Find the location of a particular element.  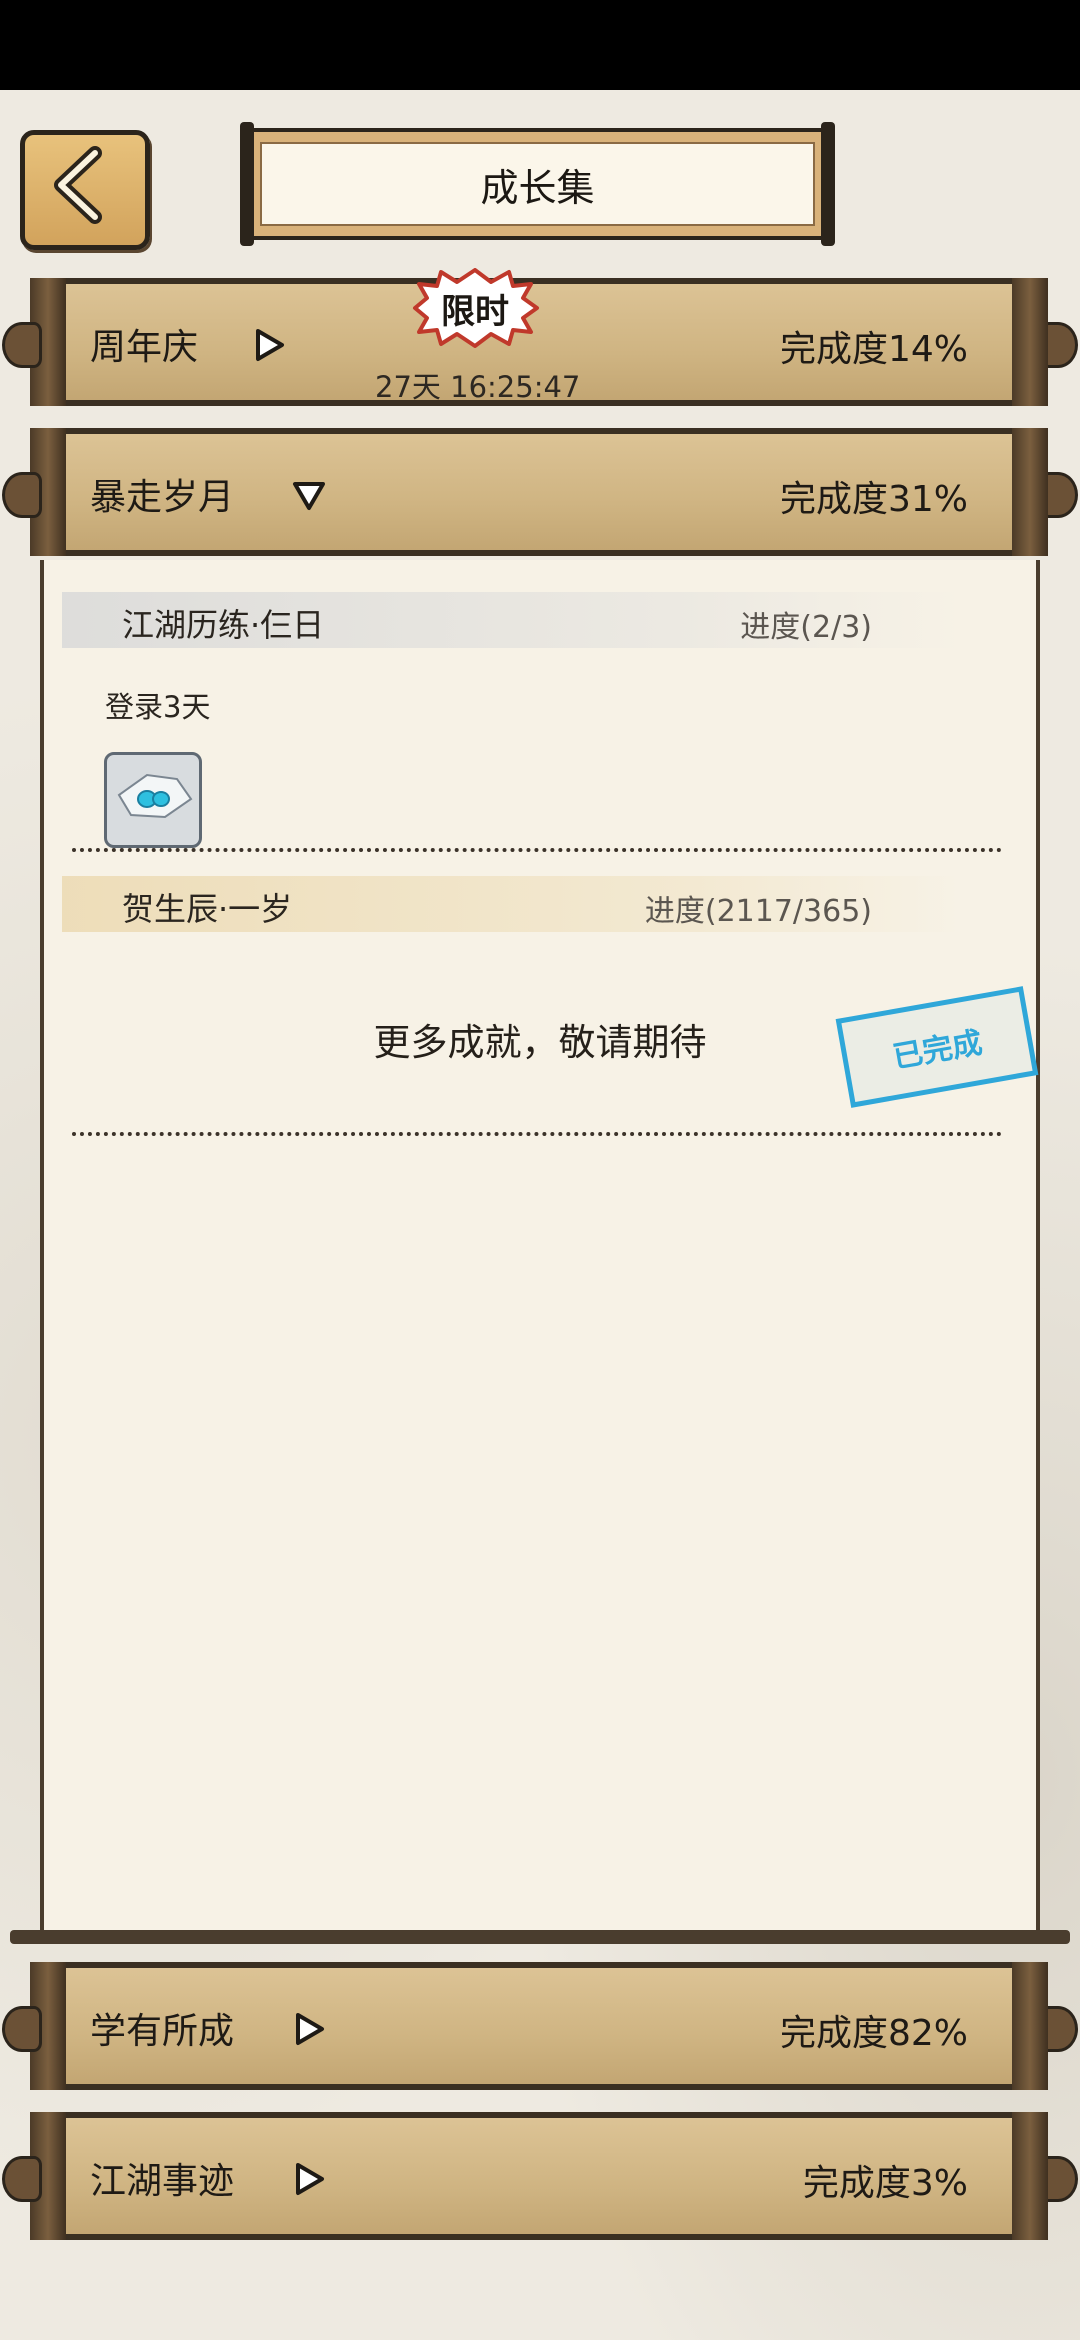

chevron-left-icon is located at coordinates (78, 185).